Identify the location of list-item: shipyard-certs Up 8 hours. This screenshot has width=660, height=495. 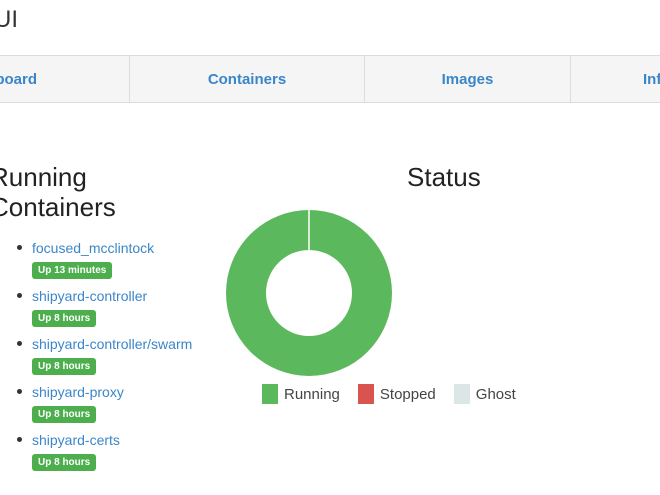
(109, 450).